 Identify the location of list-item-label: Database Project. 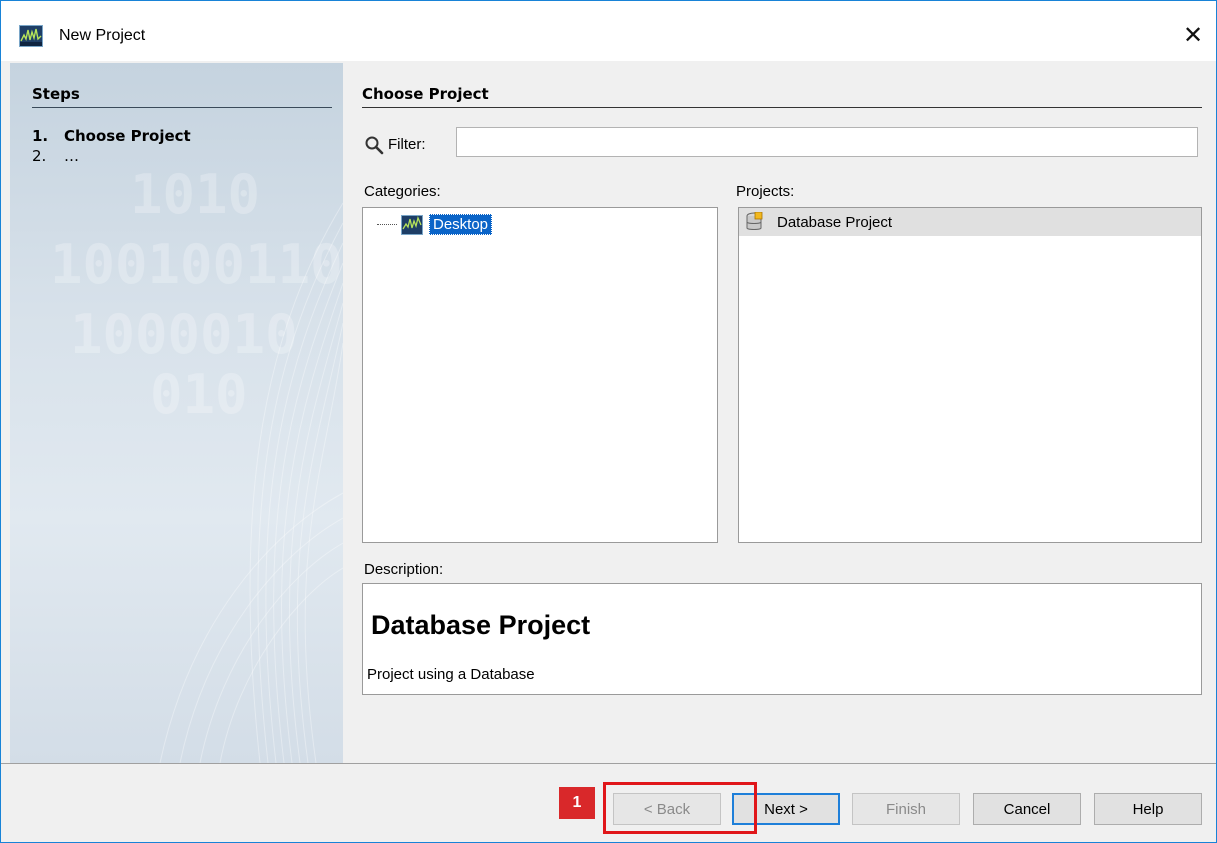
(835, 222).